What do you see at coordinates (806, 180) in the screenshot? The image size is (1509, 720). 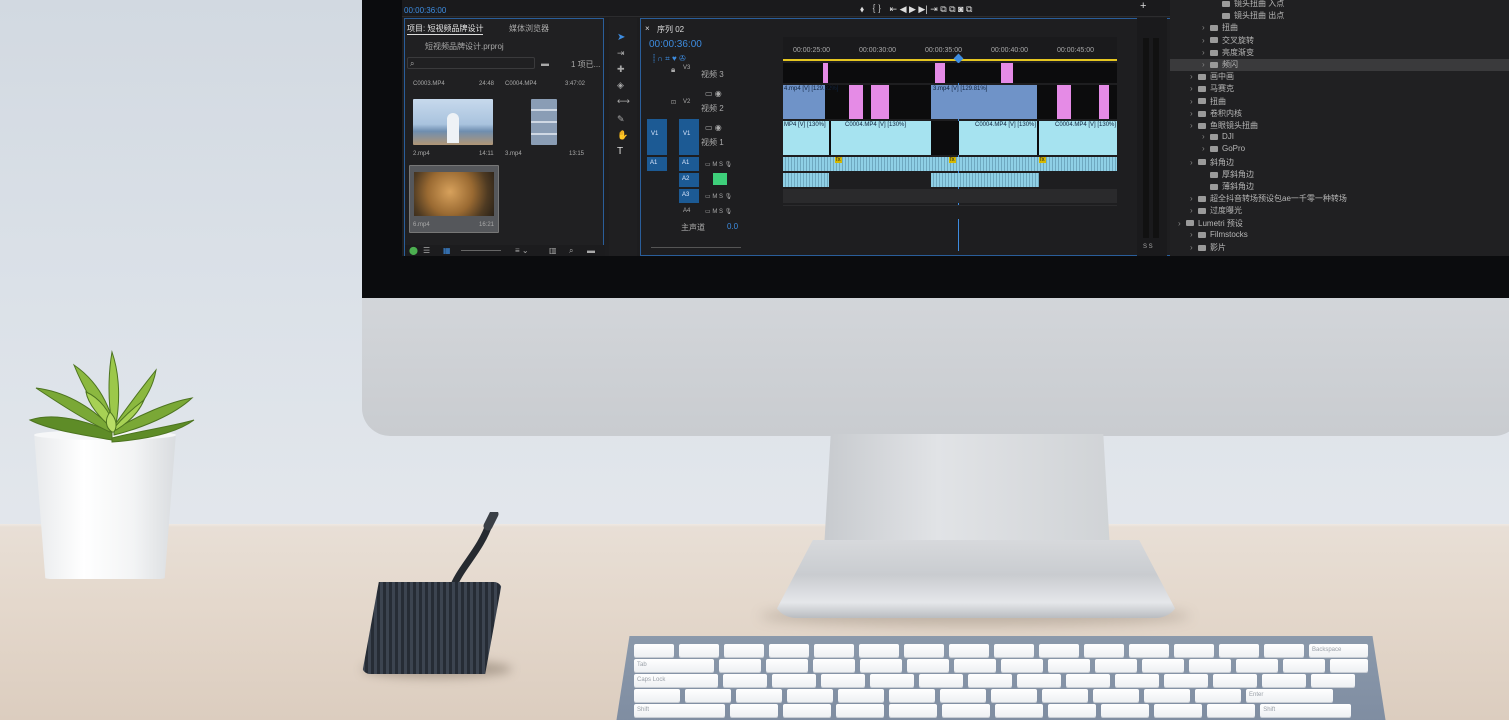 I see `audio-track-a2` at bounding box center [806, 180].